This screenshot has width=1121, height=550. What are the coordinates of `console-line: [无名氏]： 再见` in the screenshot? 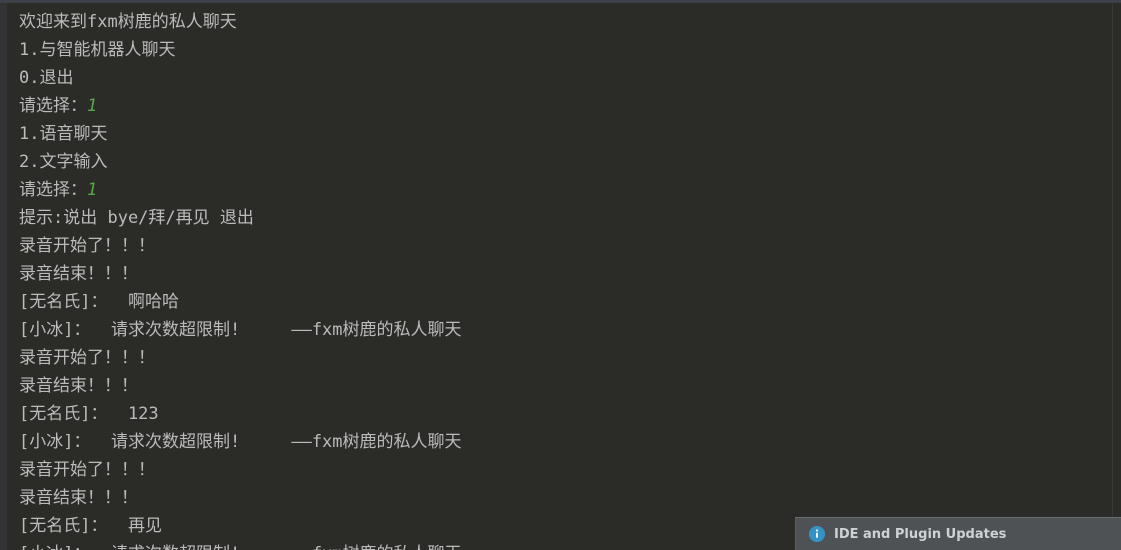 It's located at (90, 526).